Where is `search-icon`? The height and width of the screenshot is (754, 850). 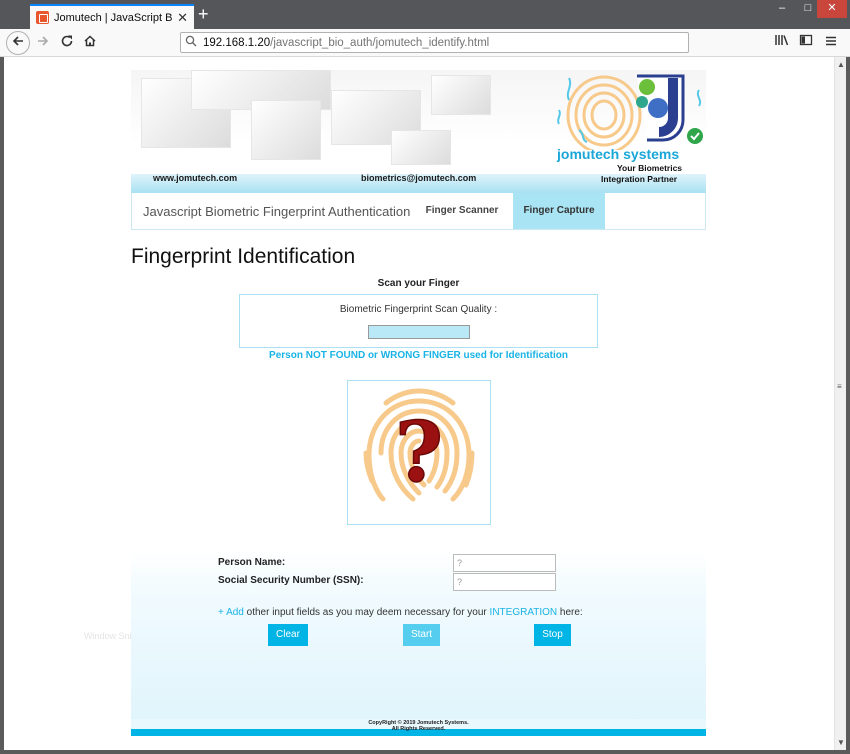 search-icon is located at coordinates (191, 42).